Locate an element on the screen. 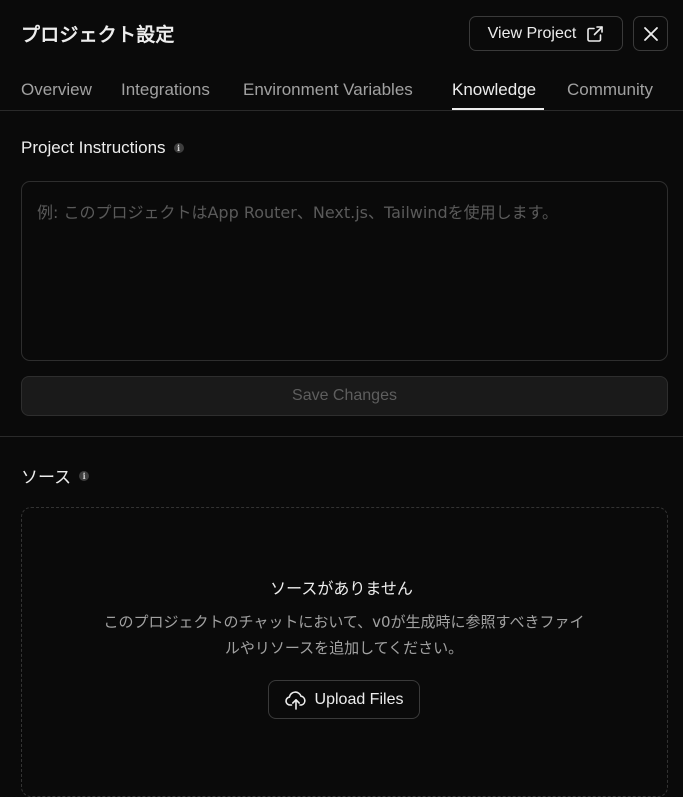  view-project-label: View Project is located at coordinates (532, 33).